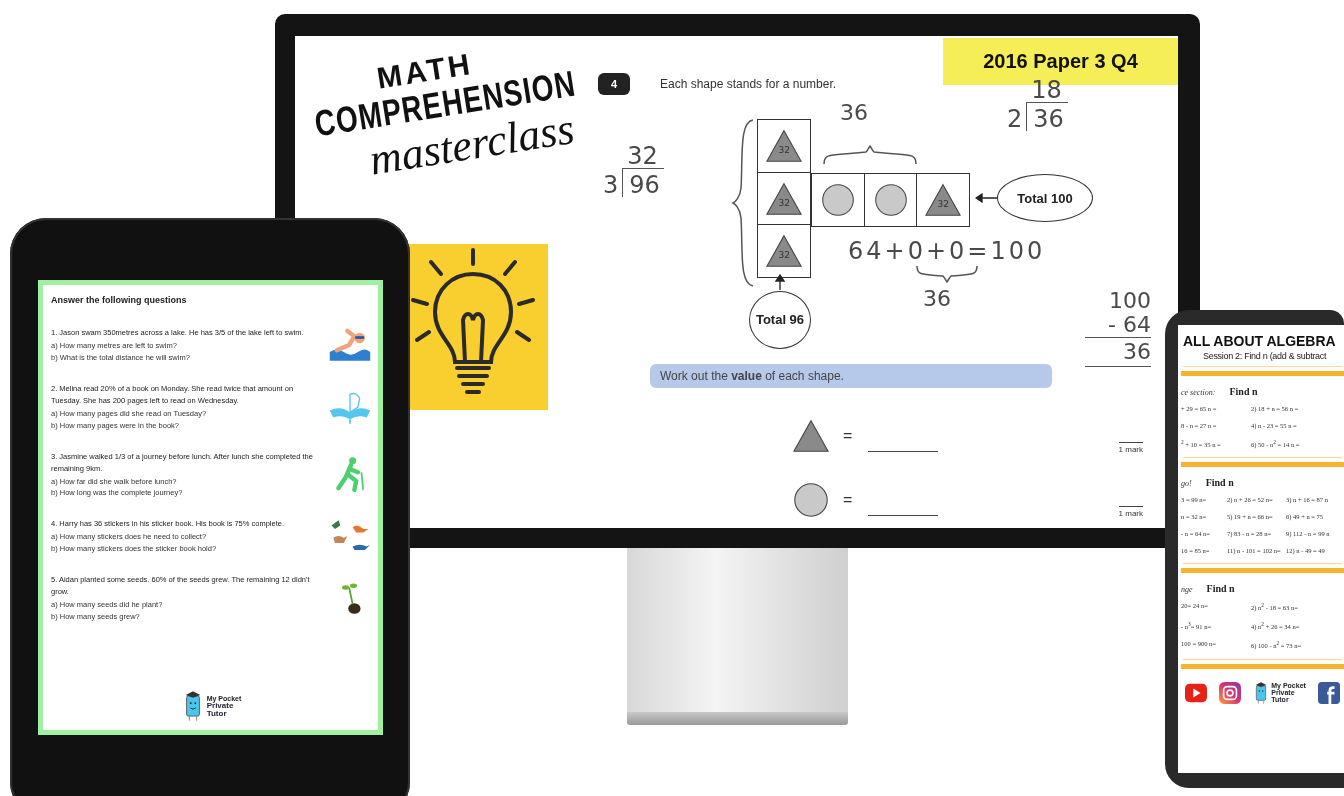  What do you see at coordinates (1129, 325) in the screenshot?
I see `handwritten-note: - 64` at bounding box center [1129, 325].